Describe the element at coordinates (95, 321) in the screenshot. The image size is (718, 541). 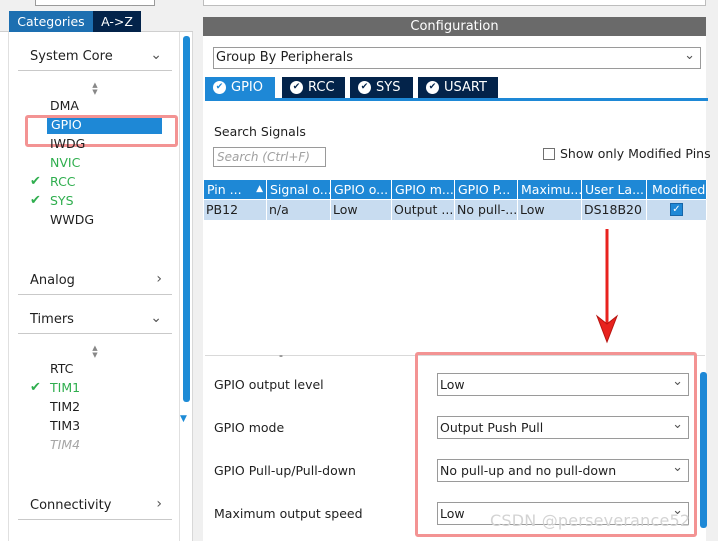
I see `section-timers: Timers ⌄` at that location.